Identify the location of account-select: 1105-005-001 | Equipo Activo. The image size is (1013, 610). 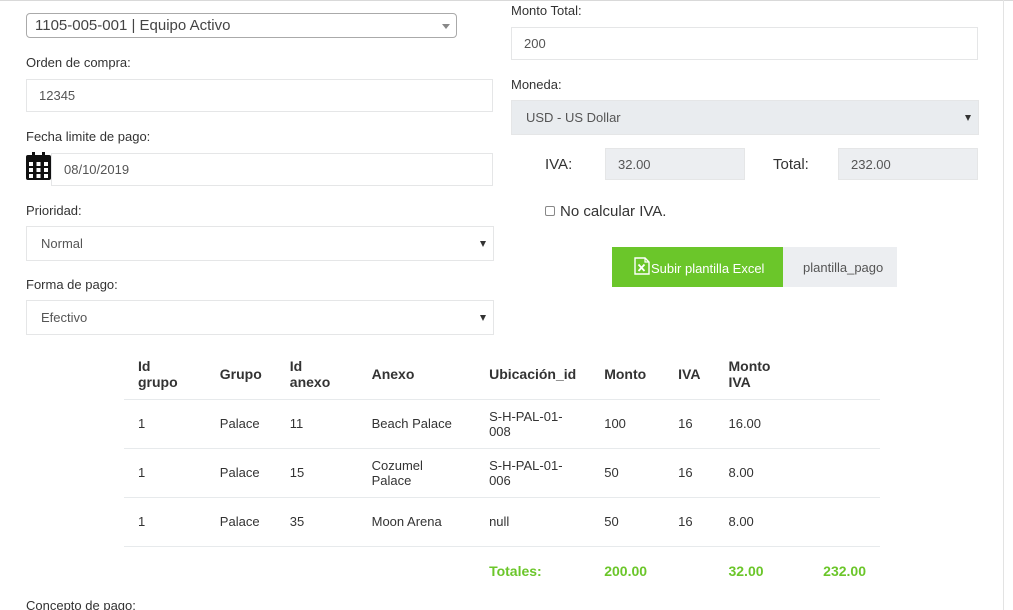
(241, 25).